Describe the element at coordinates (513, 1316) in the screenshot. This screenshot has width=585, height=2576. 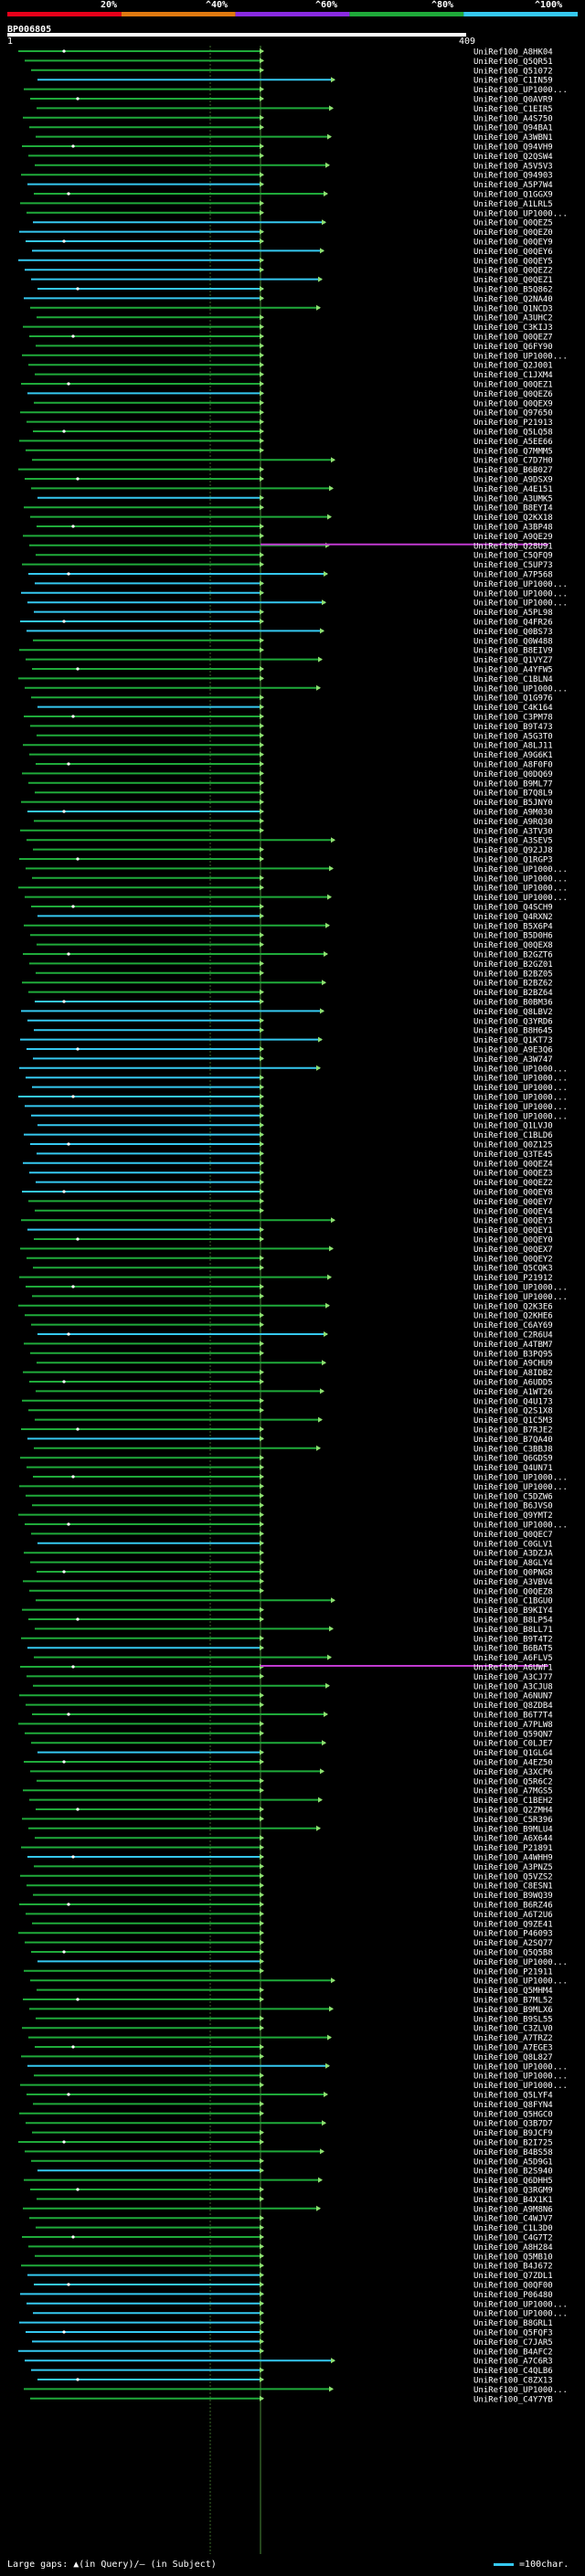
I see `hit-label: UniRef100_Q2KHE6` at that location.